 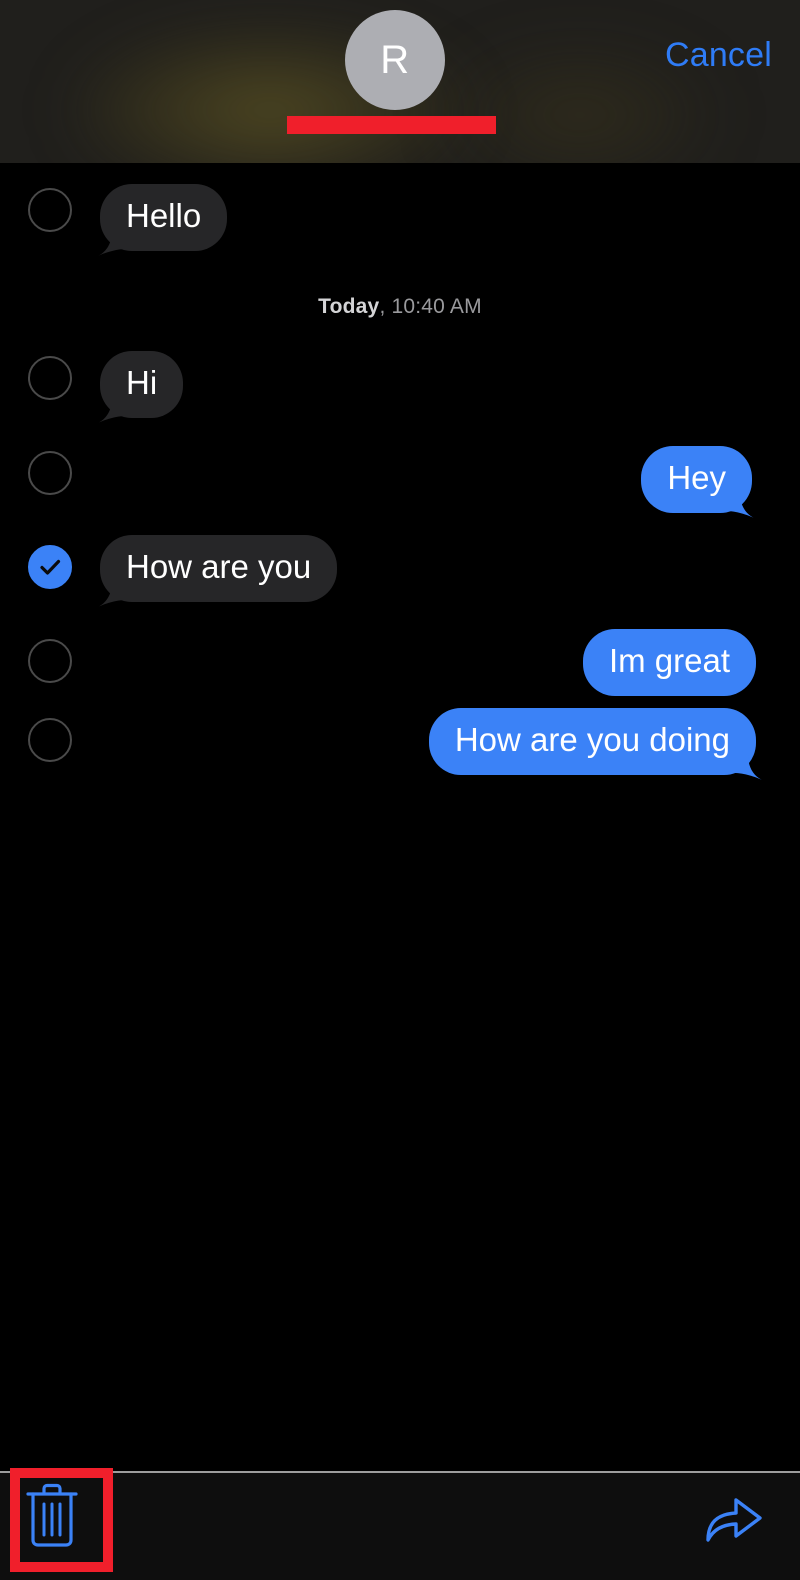 What do you see at coordinates (400, 391) in the screenshot?
I see `message-row: Hi` at bounding box center [400, 391].